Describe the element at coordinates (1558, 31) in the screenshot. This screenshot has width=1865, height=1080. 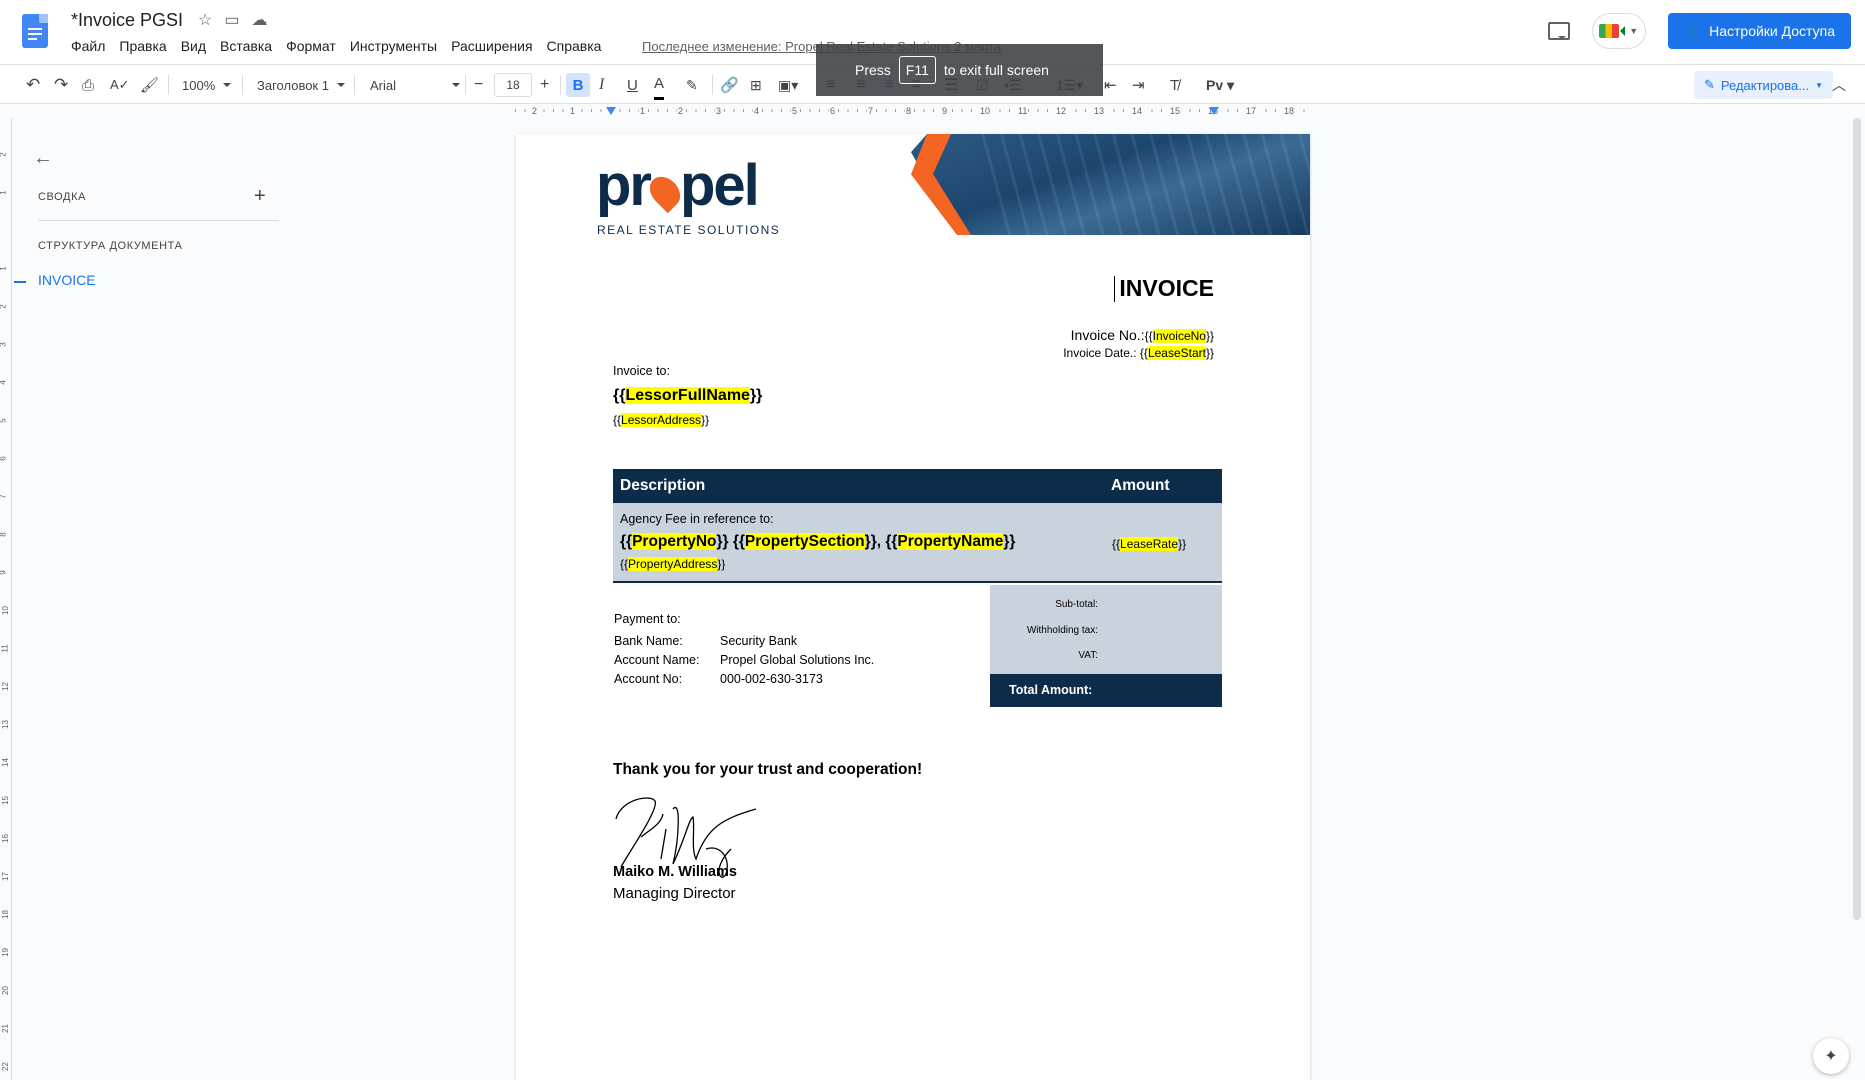
I see `comments-icon` at that location.